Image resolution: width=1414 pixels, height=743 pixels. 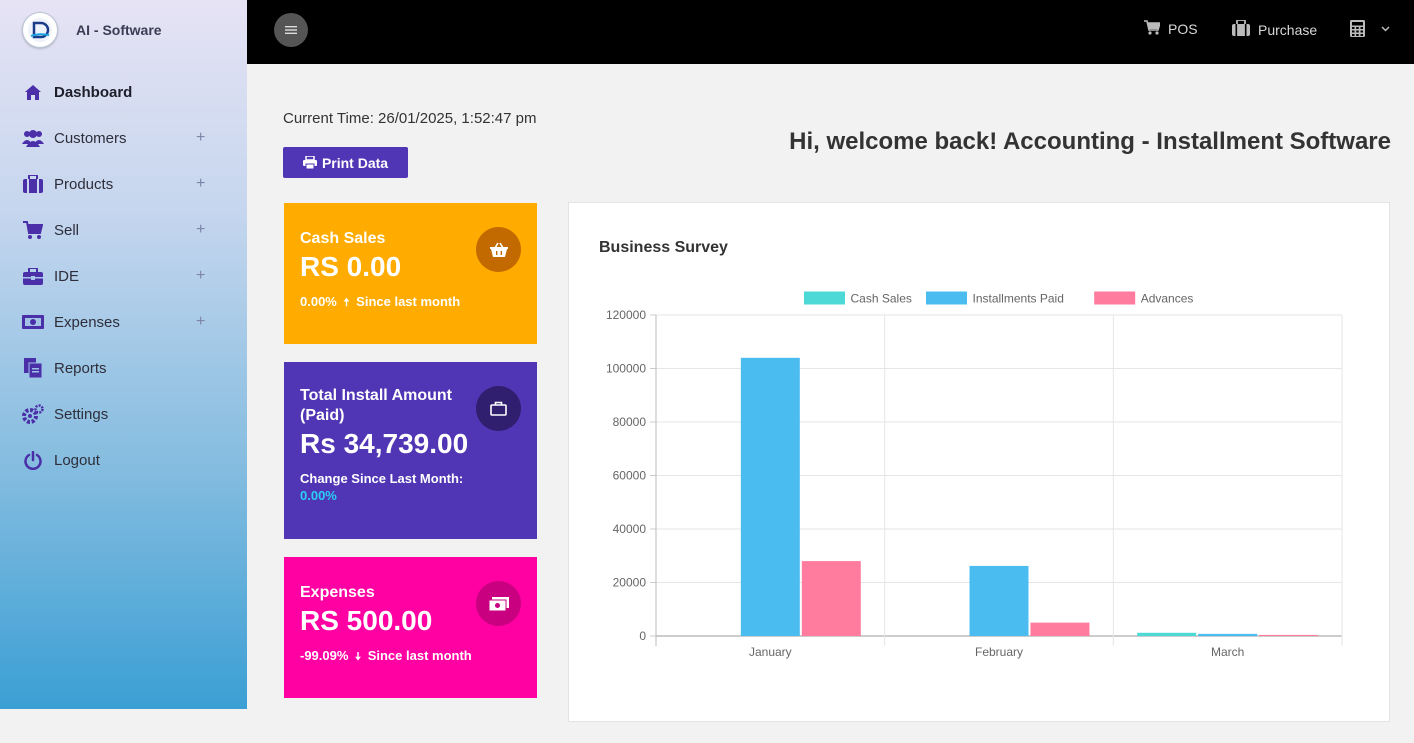 I want to click on chart-title: Business Survey, so click(x=663, y=247).